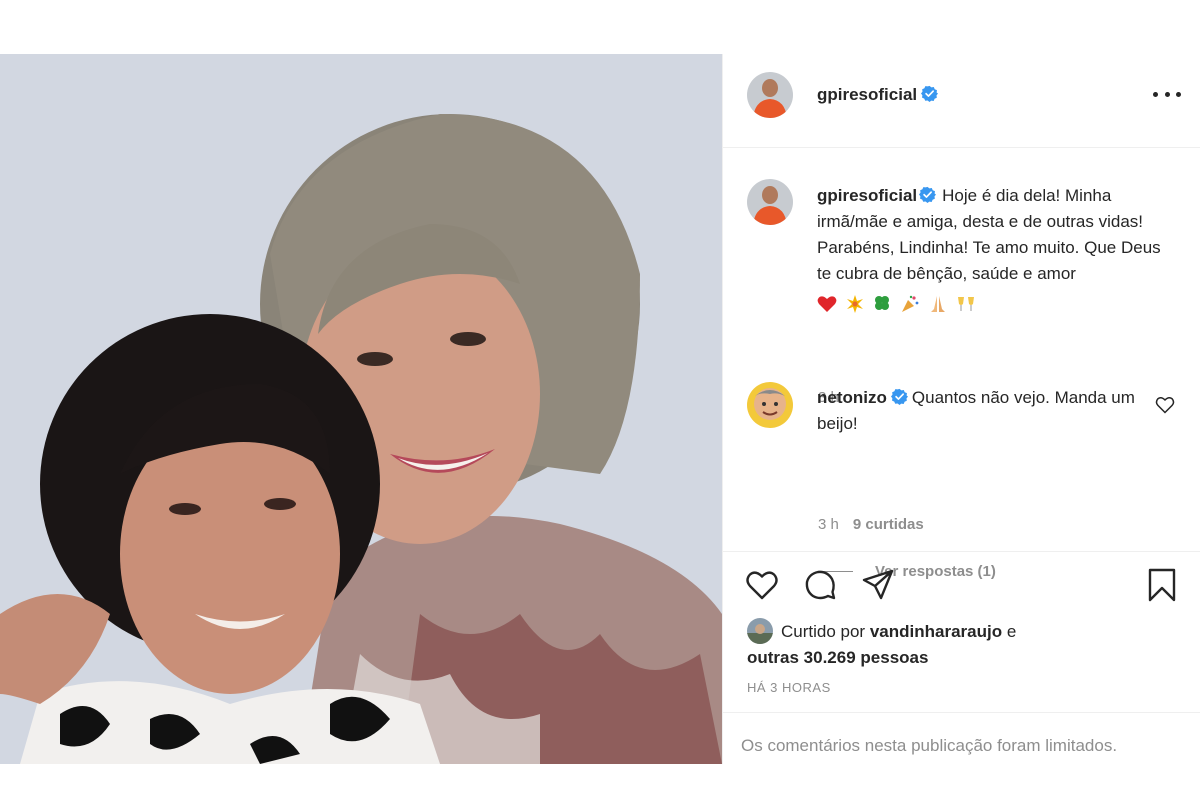 The width and height of the screenshot is (1200, 800). I want to click on liker-avatar, so click(760, 631).